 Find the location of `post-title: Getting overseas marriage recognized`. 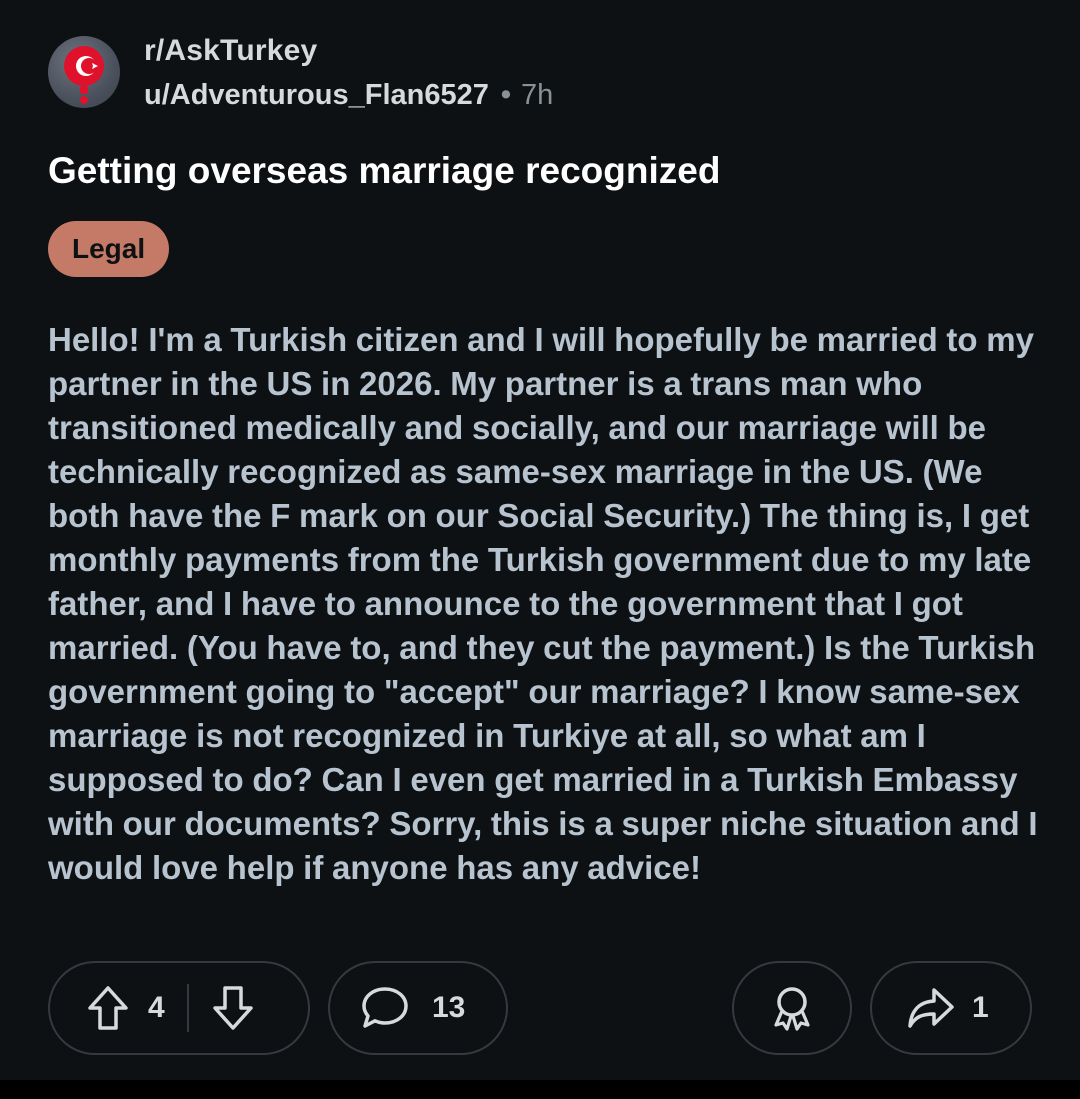

post-title: Getting overseas marriage recognized is located at coordinates (384, 170).